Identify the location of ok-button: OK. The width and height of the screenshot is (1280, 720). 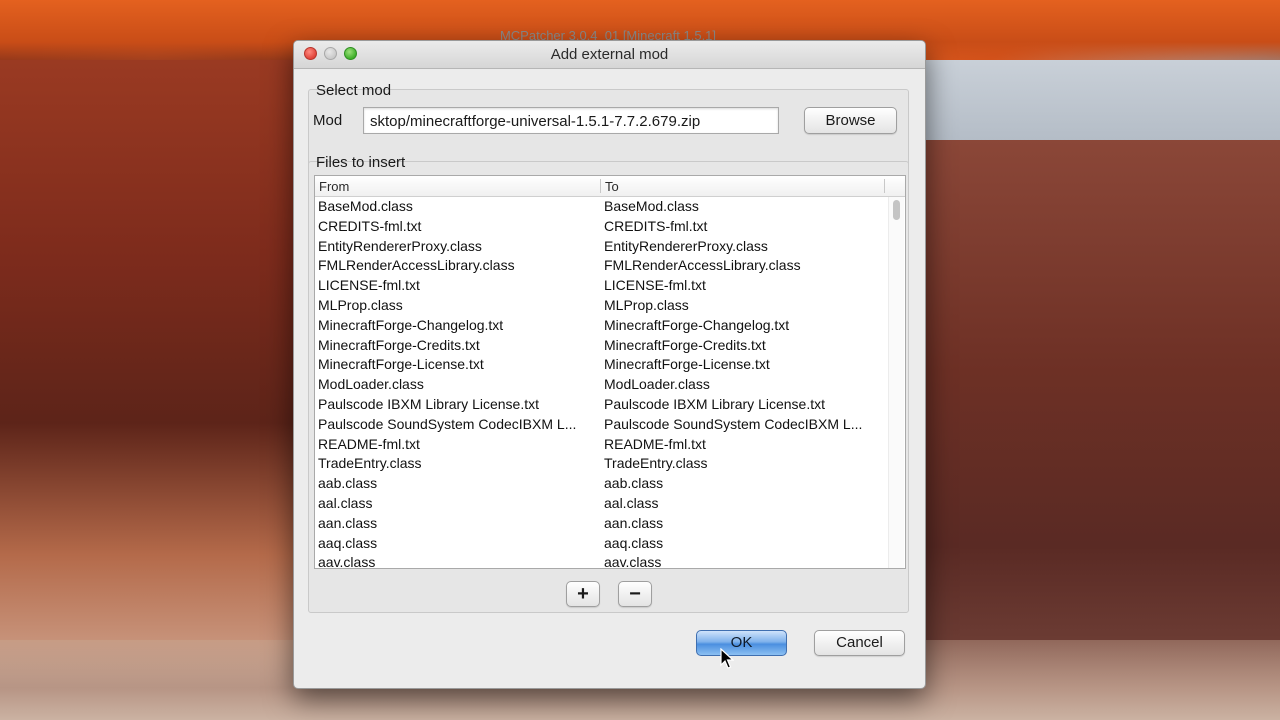
(741, 643).